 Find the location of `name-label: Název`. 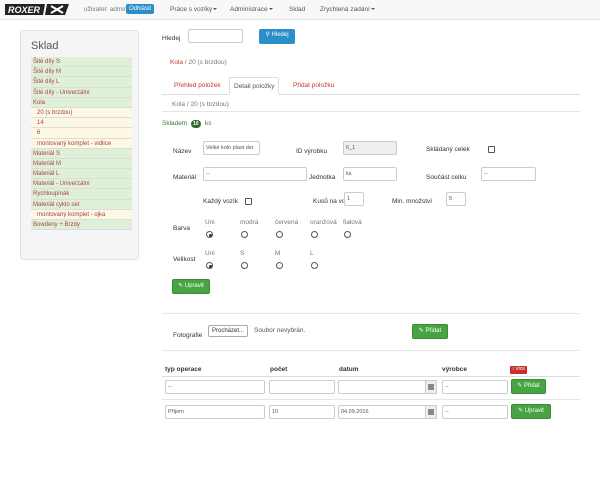

name-label: Název is located at coordinates (182, 151).